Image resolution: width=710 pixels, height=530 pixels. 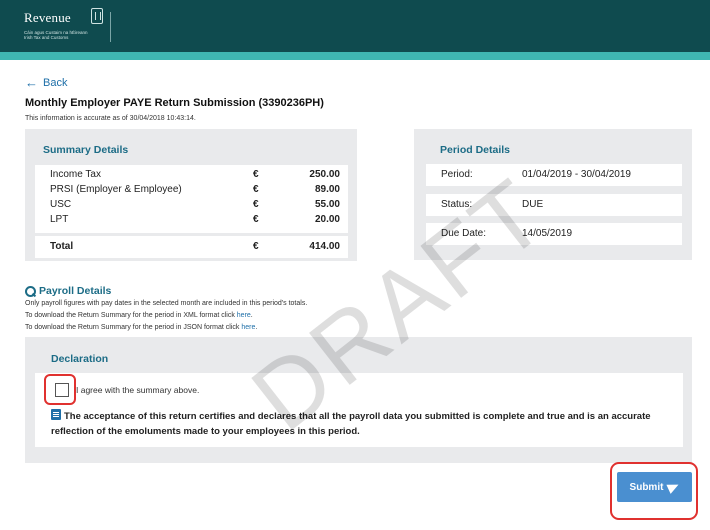 What do you see at coordinates (324, 174) in the screenshot?
I see `summary-row-amount: 250.00` at bounding box center [324, 174].